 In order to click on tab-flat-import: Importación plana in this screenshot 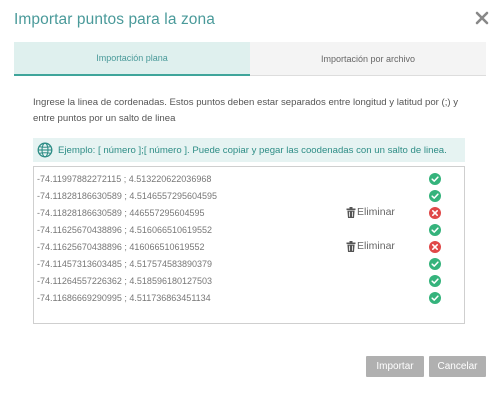, I will do `click(132, 59)`.